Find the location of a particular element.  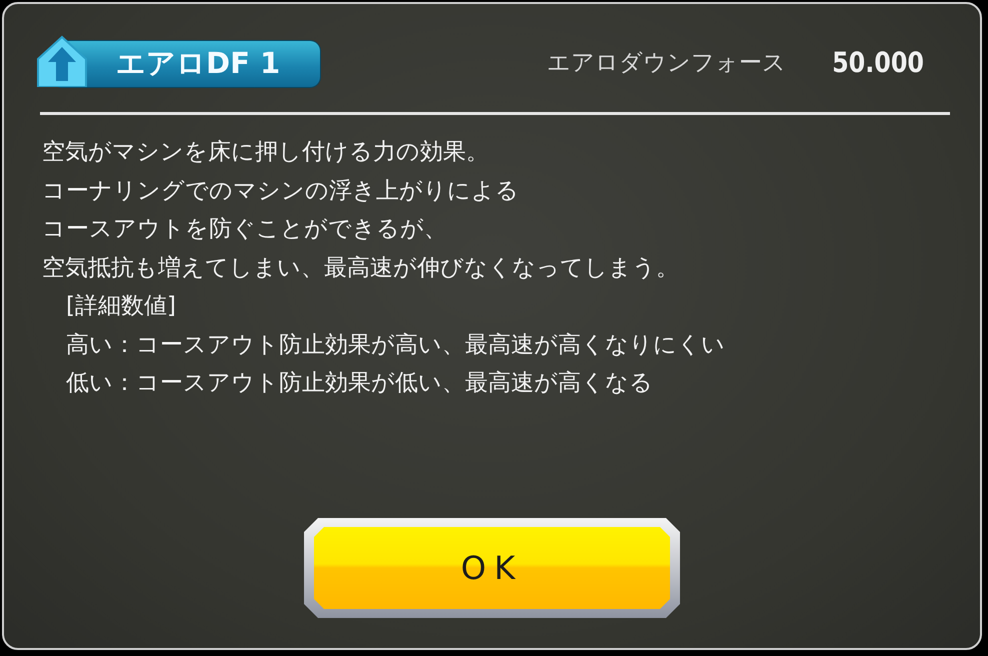

house-arrow-icon is located at coordinates (62, 61).